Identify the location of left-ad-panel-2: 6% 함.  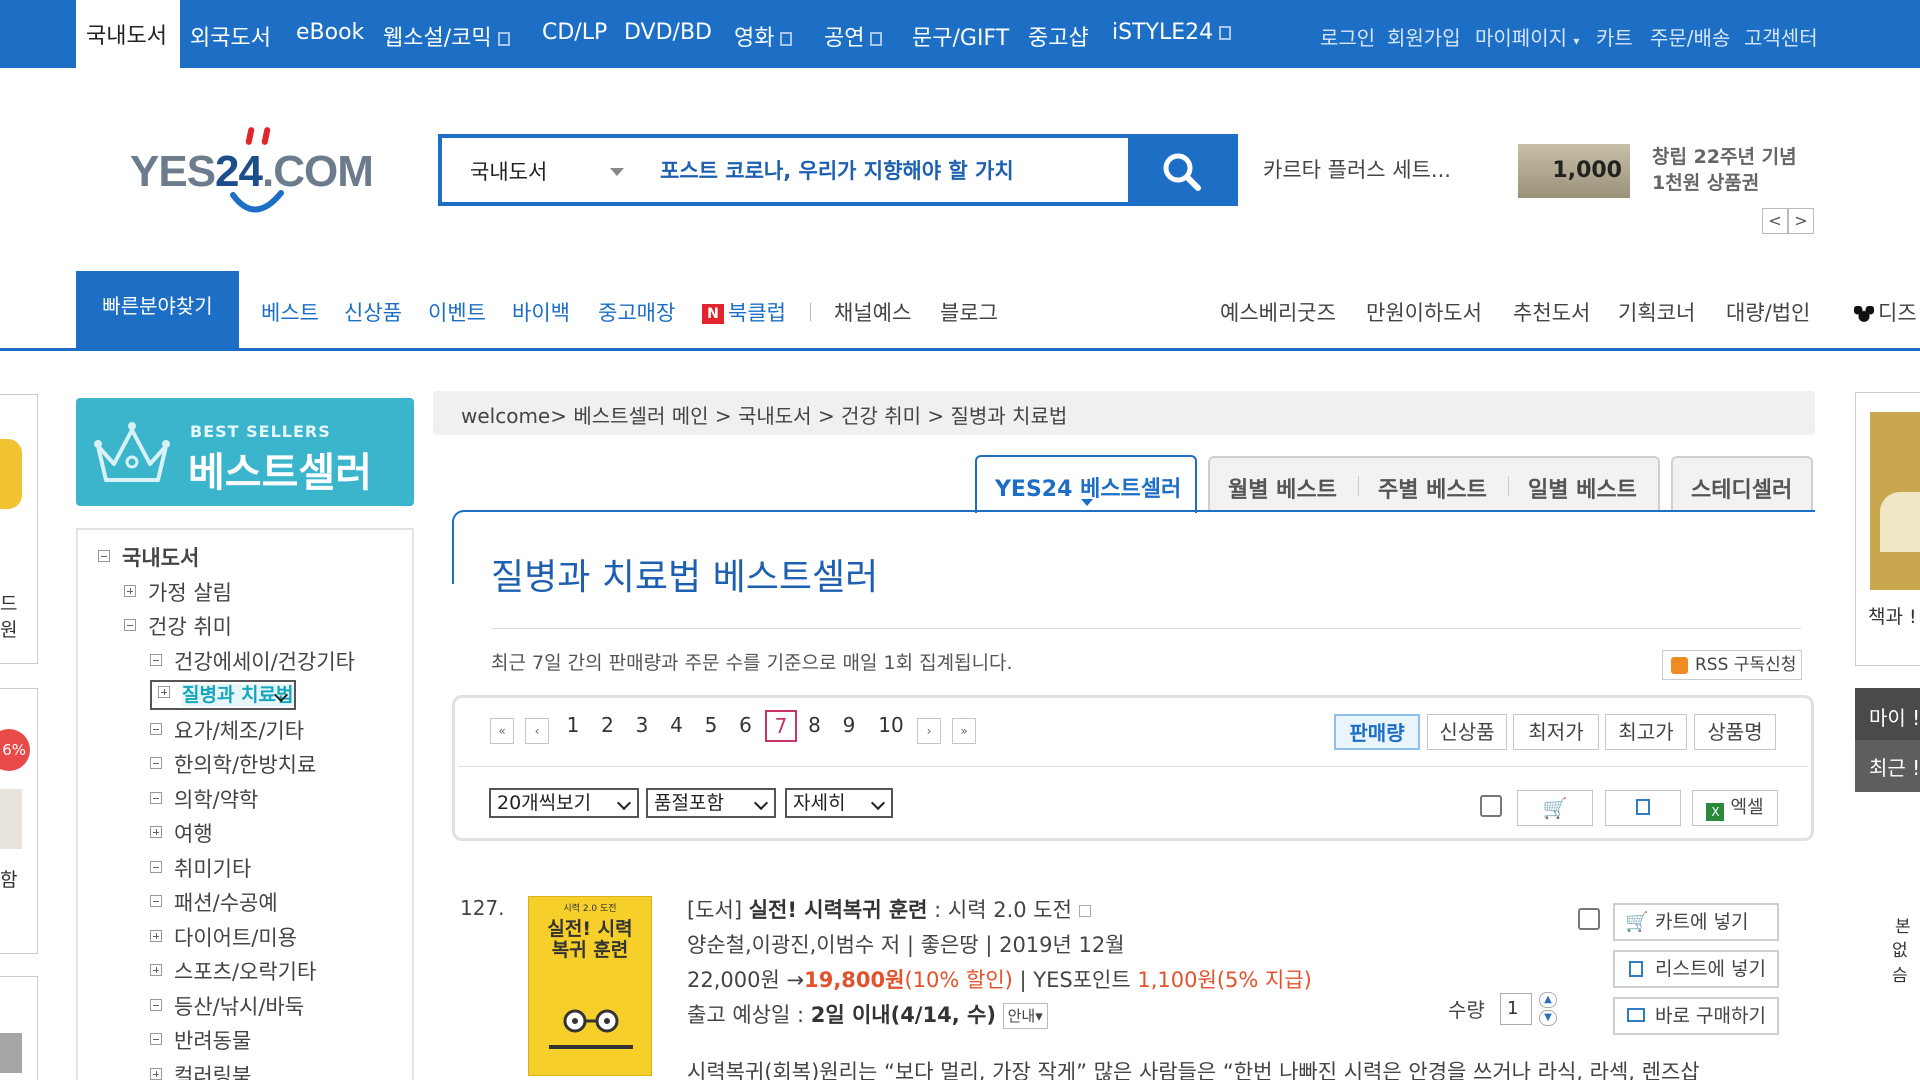
(19, 821).